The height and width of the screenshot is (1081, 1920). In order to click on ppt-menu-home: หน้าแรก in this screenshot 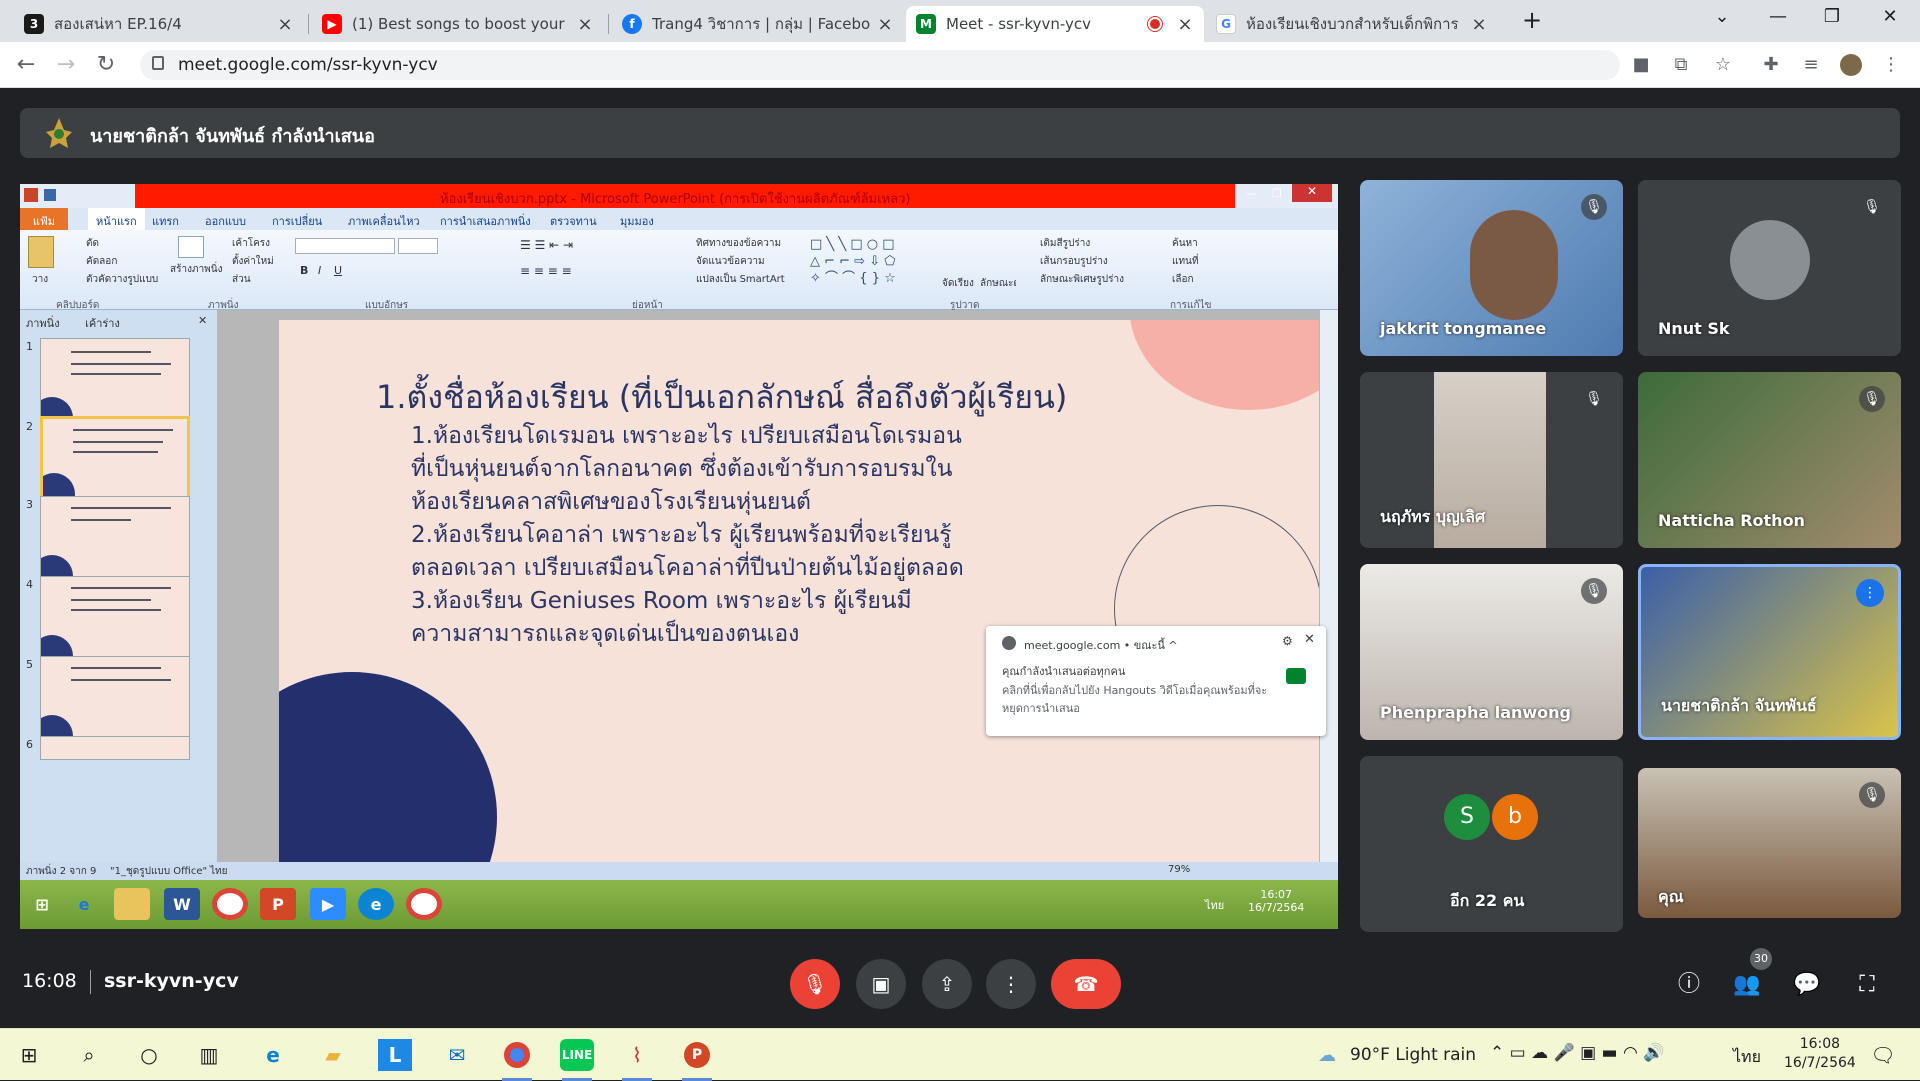, I will do `click(116, 219)`.